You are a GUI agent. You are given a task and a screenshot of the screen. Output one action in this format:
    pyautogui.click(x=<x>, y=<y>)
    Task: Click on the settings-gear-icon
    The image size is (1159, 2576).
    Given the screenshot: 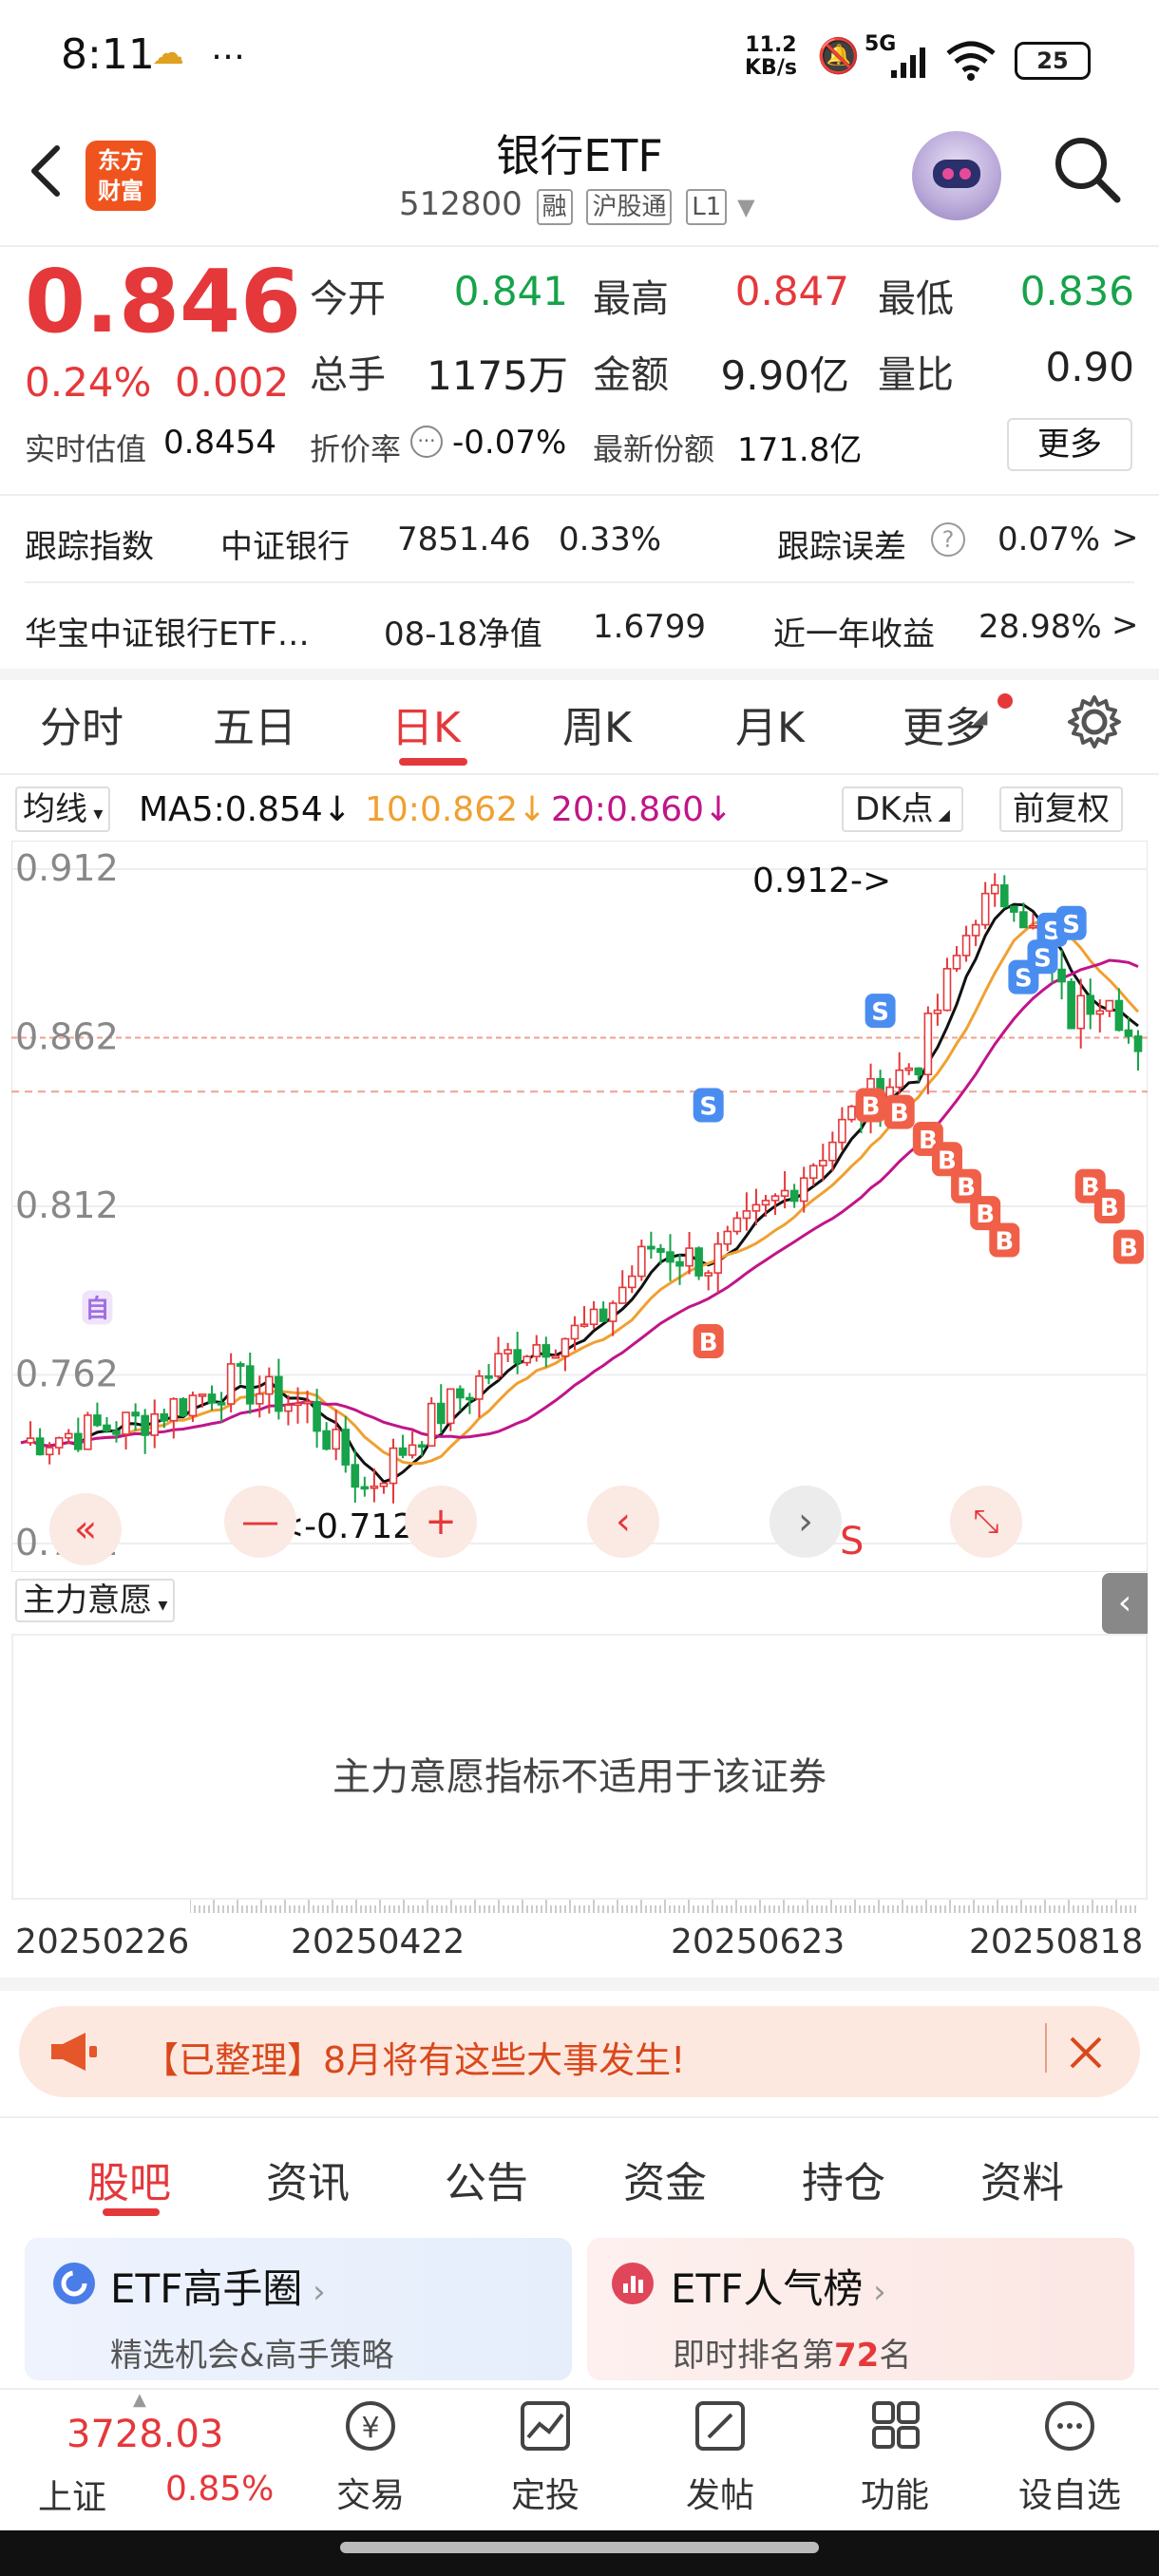 What is the action you would take?
    pyautogui.click(x=1094, y=721)
    